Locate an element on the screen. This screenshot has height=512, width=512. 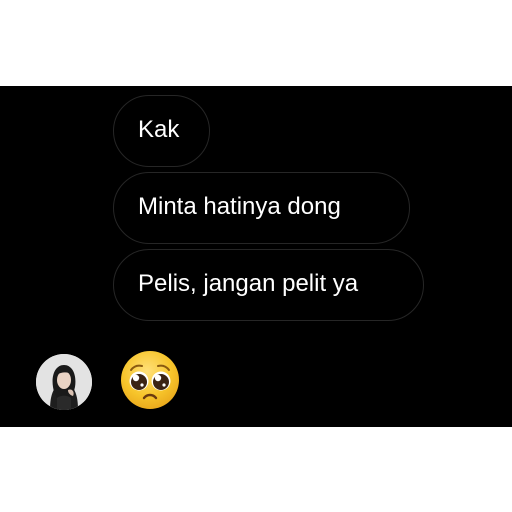
avatar-photo is located at coordinates (64, 382).